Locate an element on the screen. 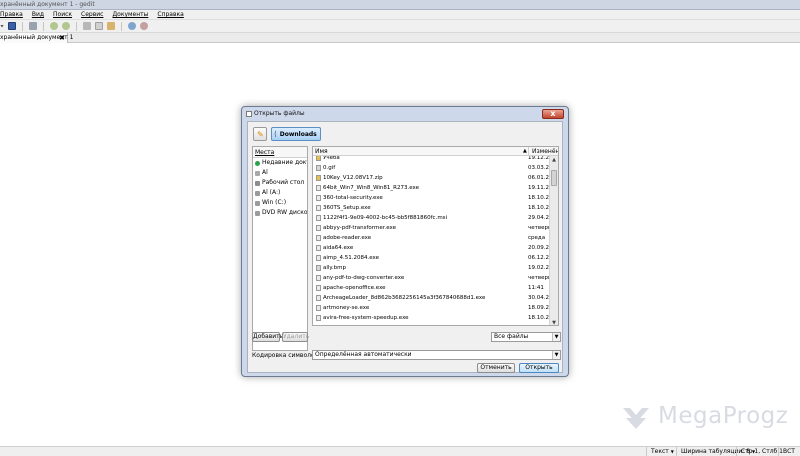 This screenshot has width=800, height=456. place-dvd: DVD RW дисковод is located at coordinates (280, 213).